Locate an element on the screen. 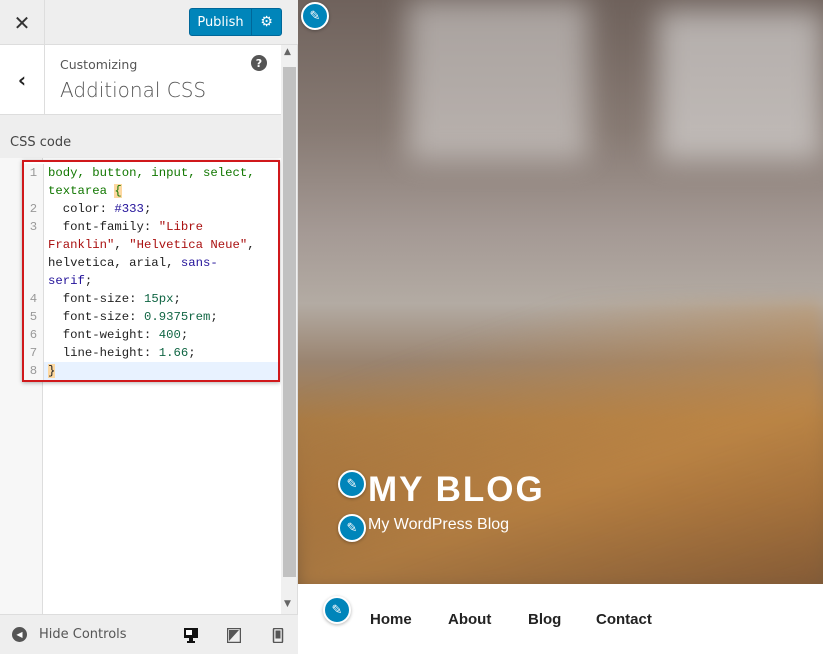 The height and width of the screenshot is (654, 823). code-line: Franklin", "Helvetica Neue", is located at coordinates (151, 245).